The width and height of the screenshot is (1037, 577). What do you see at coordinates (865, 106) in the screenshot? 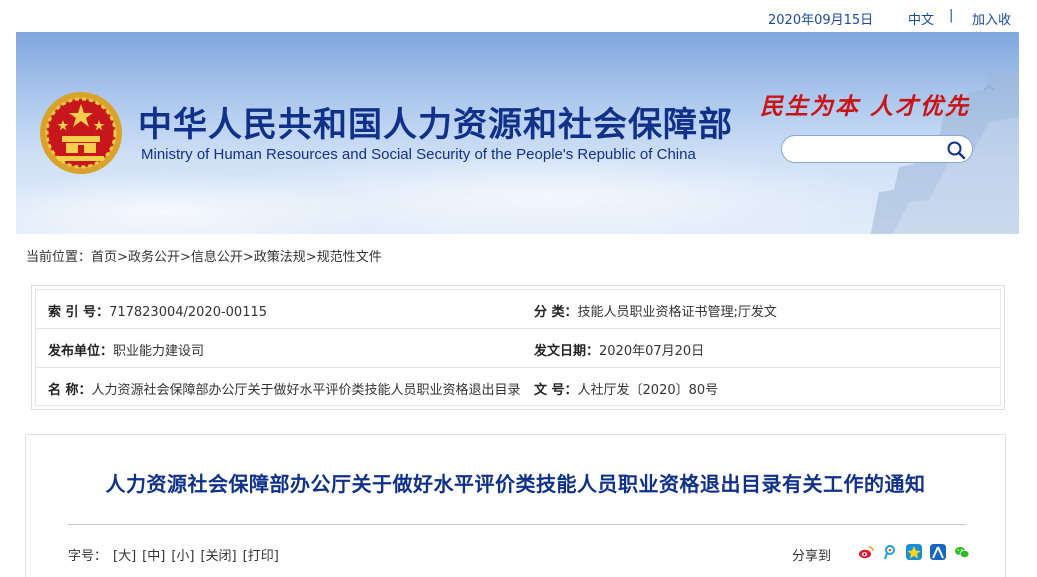
I see `slogan: 民生为本 人才优先` at bounding box center [865, 106].